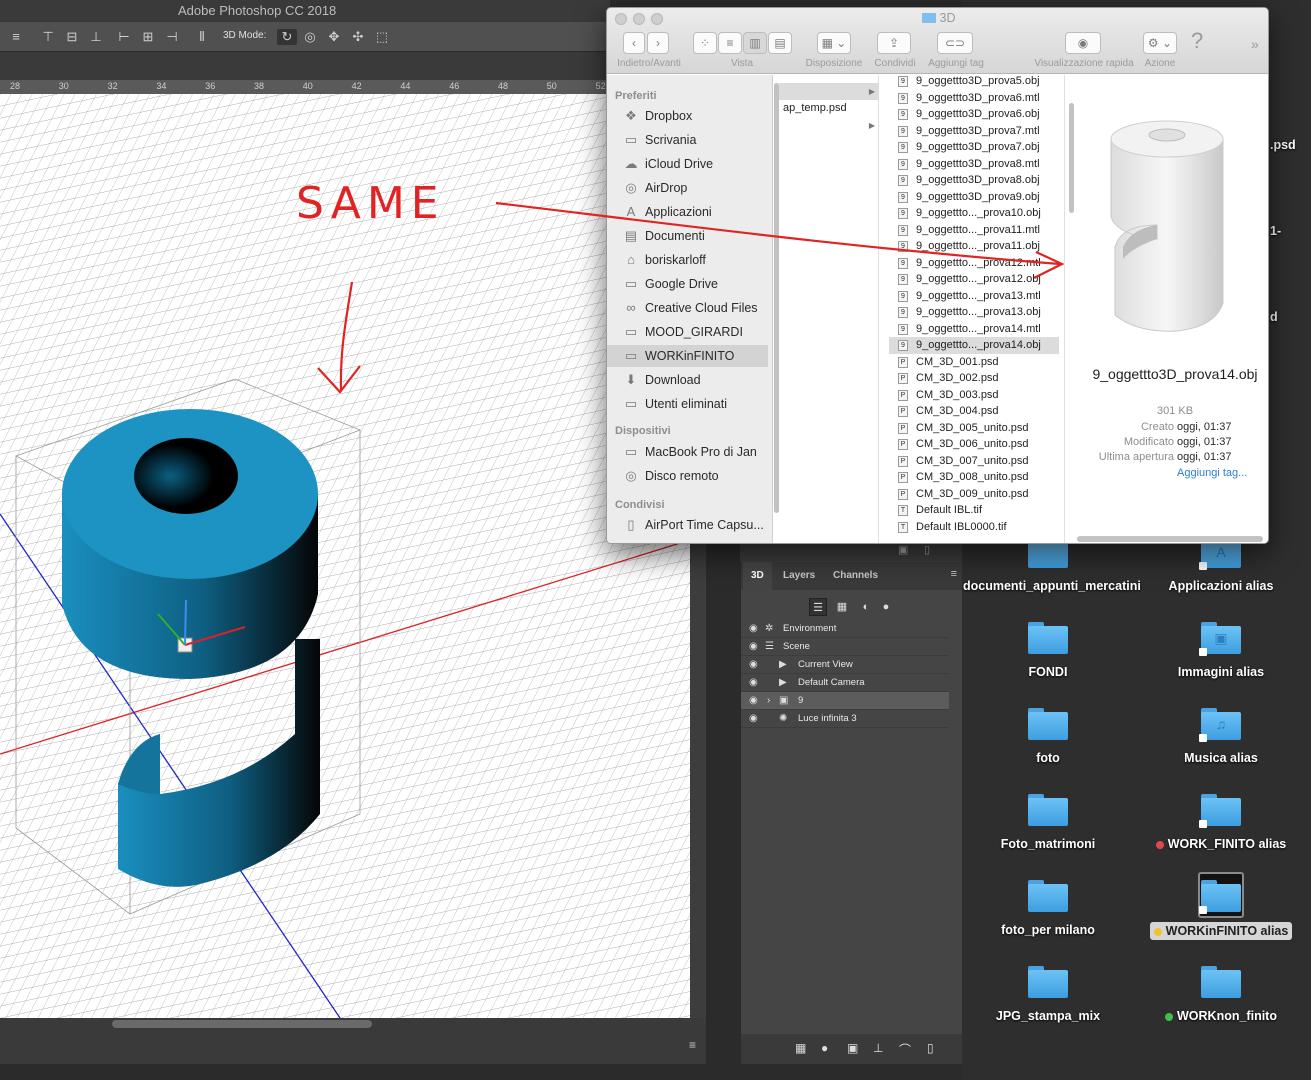  I want to click on back-button: ‹, so click(634, 43).